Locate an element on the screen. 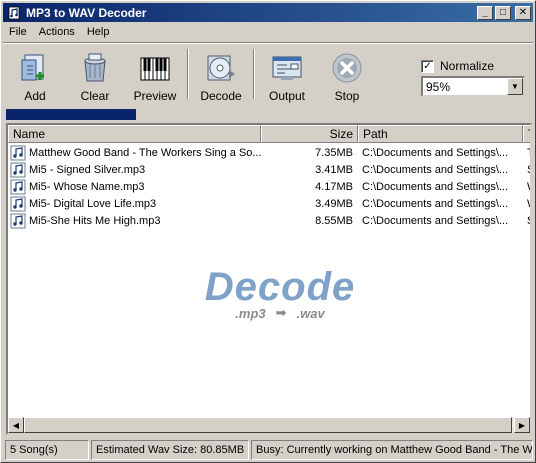 The height and width of the screenshot is (463, 536). toolbar: Add Clear Preview Decode Output Stop is located at coordinates (191, 75).